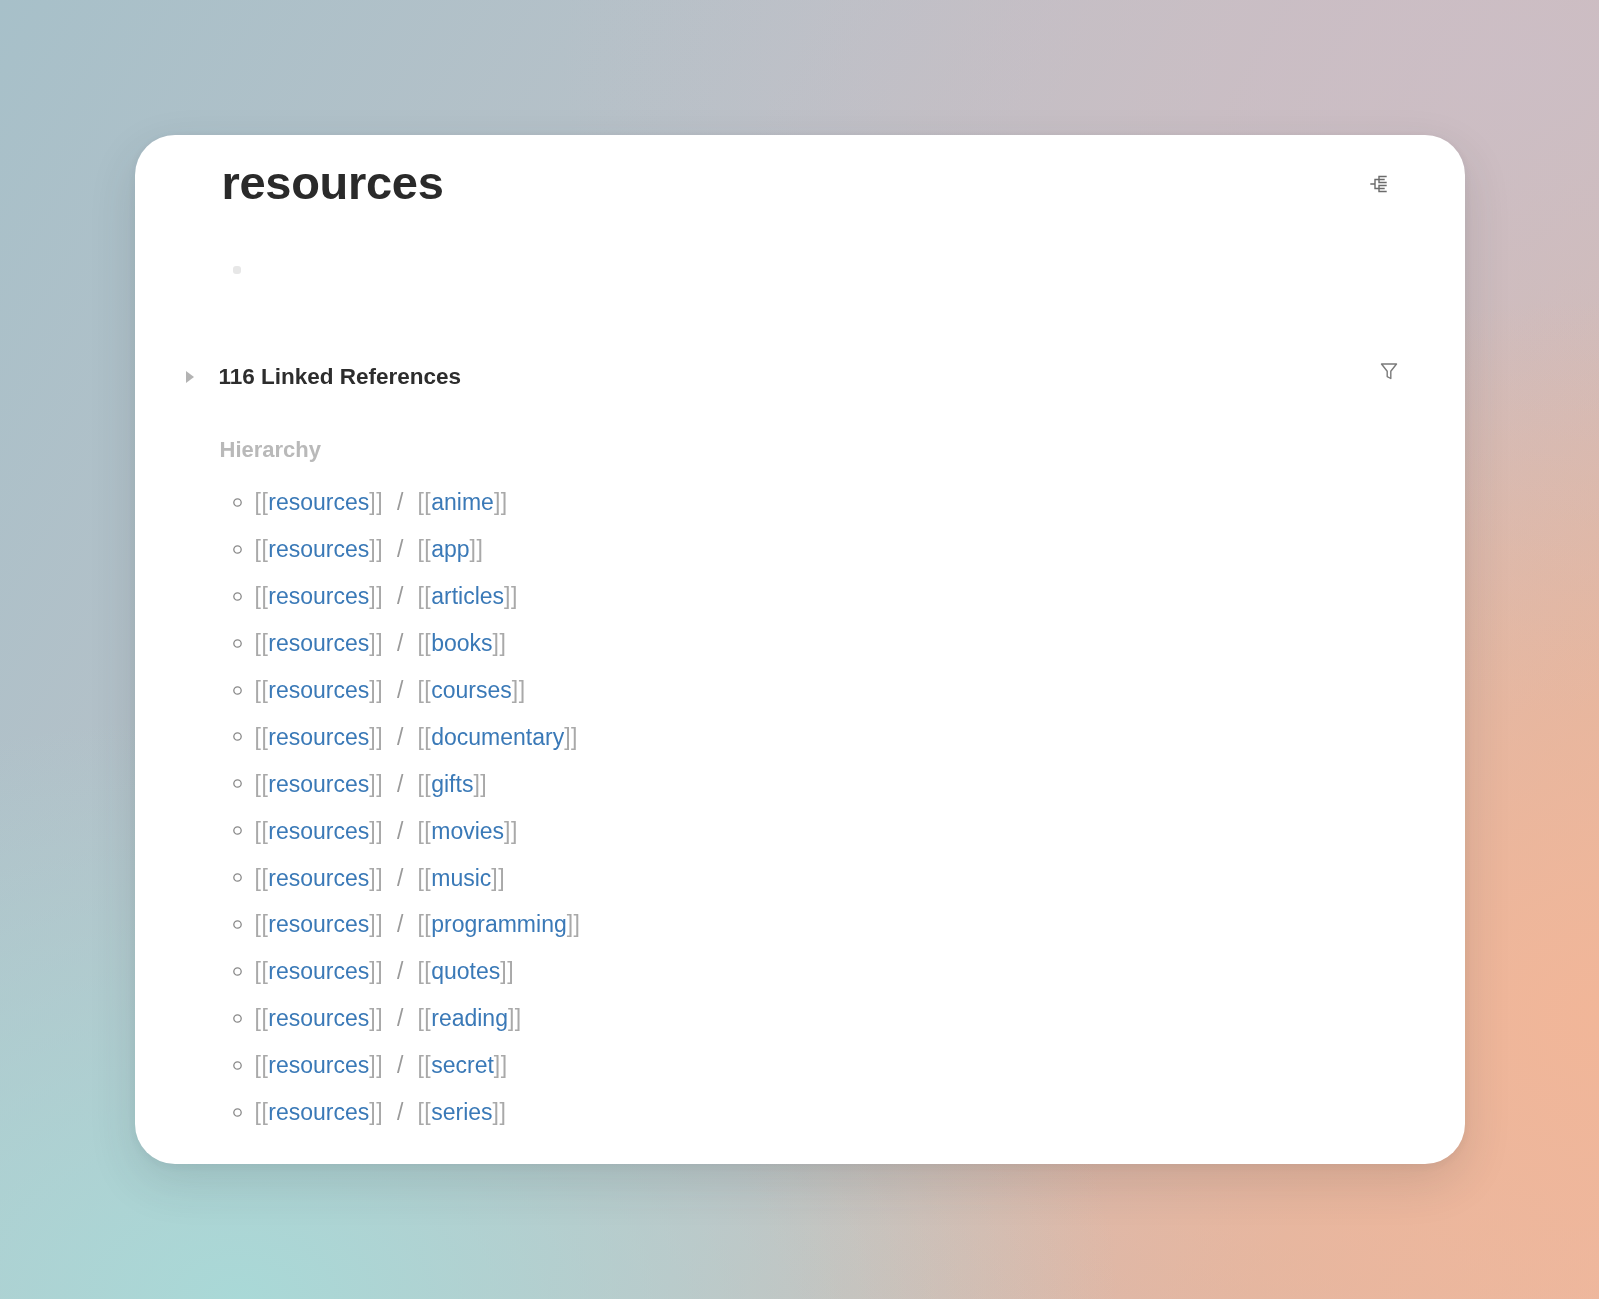 This screenshot has height=1299, width=1599. What do you see at coordinates (462, 643) in the screenshot?
I see `page-link: books` at bounding box center [462, 643].